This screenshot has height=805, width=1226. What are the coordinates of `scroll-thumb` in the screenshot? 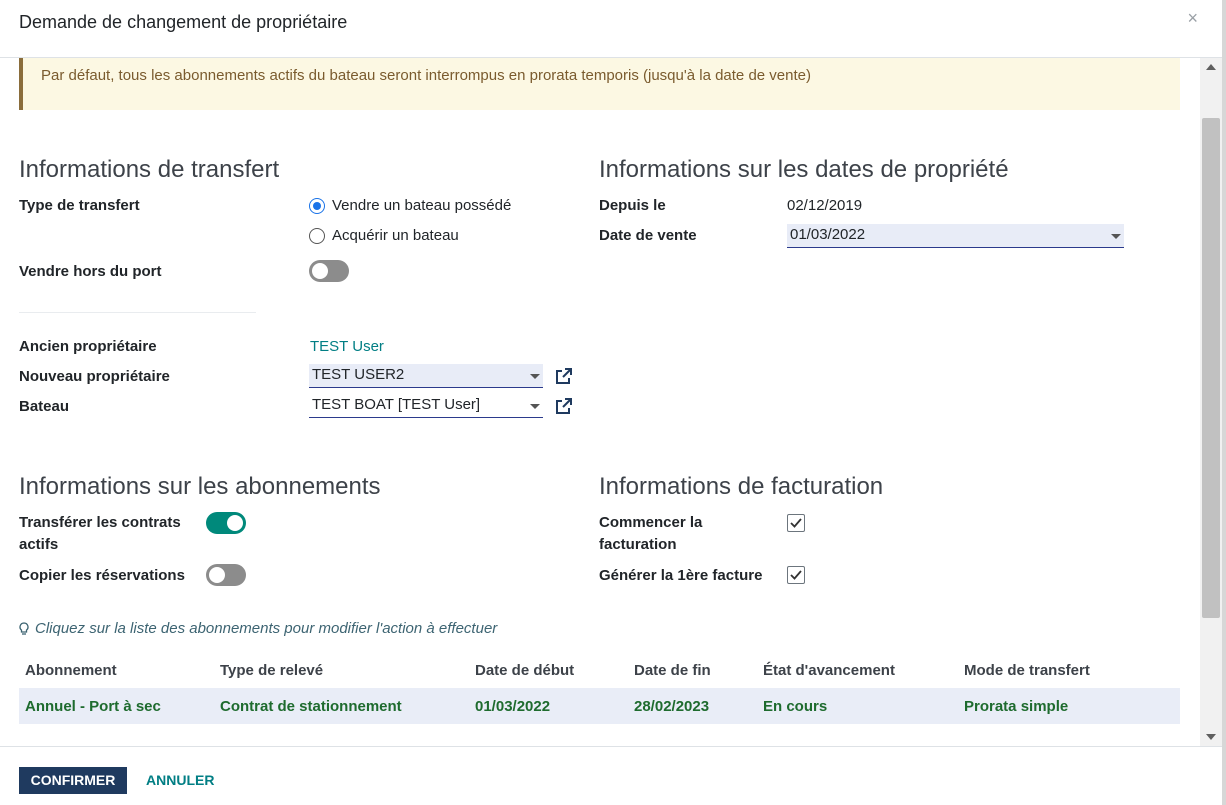 It's located at (1211, 368).